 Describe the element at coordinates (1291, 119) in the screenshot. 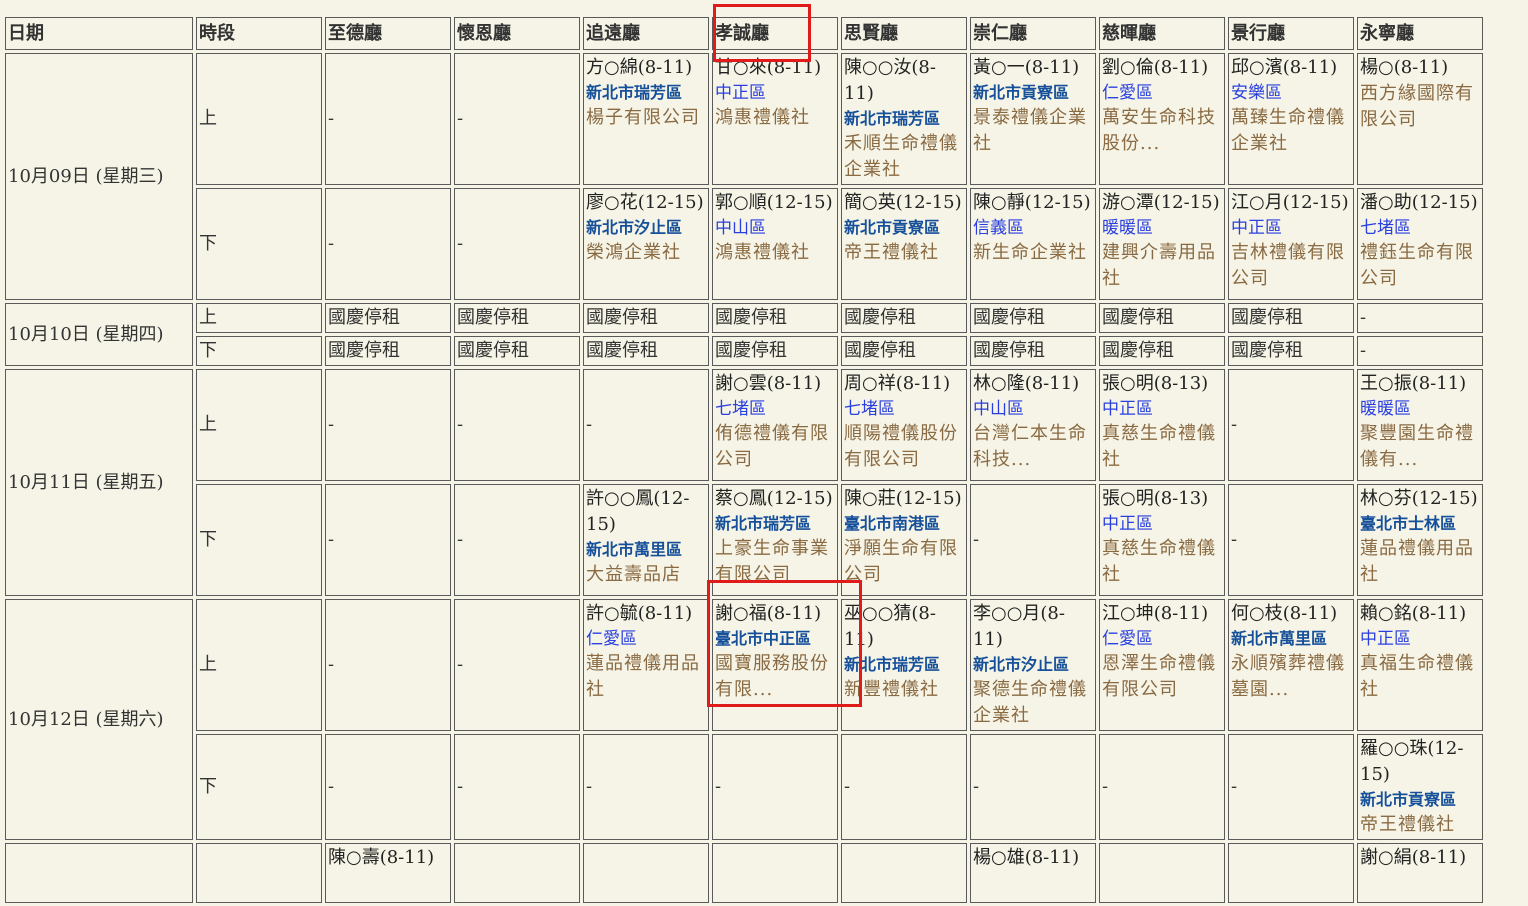

I see `booking-cell: 邱○濱(8-11) 安樂區 萬臻生命禮儀企業社` at that location.